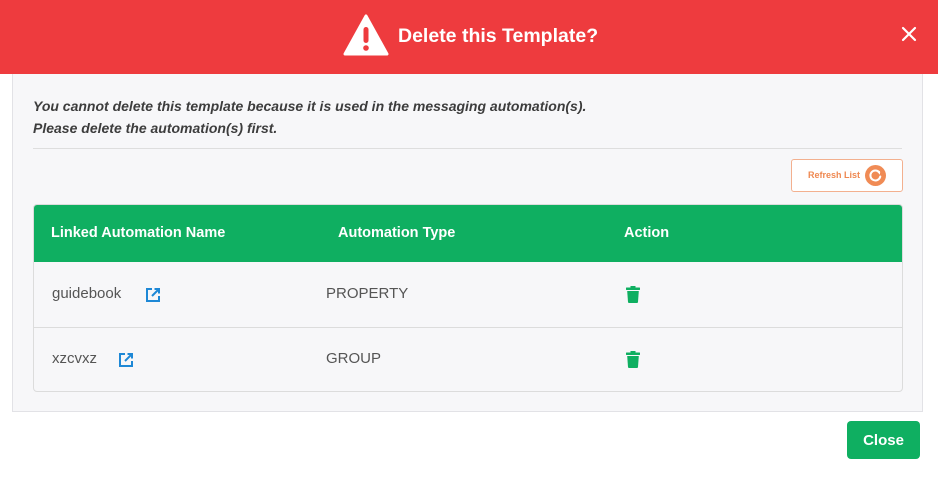 This screenshot has width=938, height=480. I want to click on table-row: xzcvxz GROUP, so click(468, 359).